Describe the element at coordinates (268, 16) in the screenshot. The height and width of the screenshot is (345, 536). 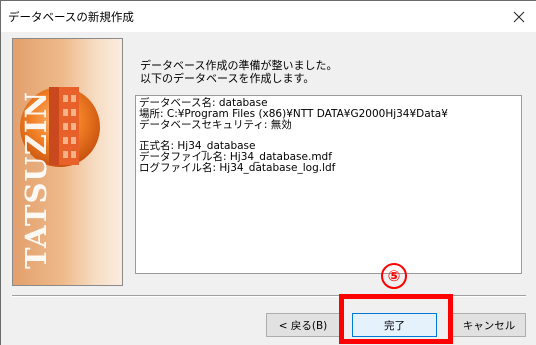
I see `title-bar: データベースの新規作成` at that location.